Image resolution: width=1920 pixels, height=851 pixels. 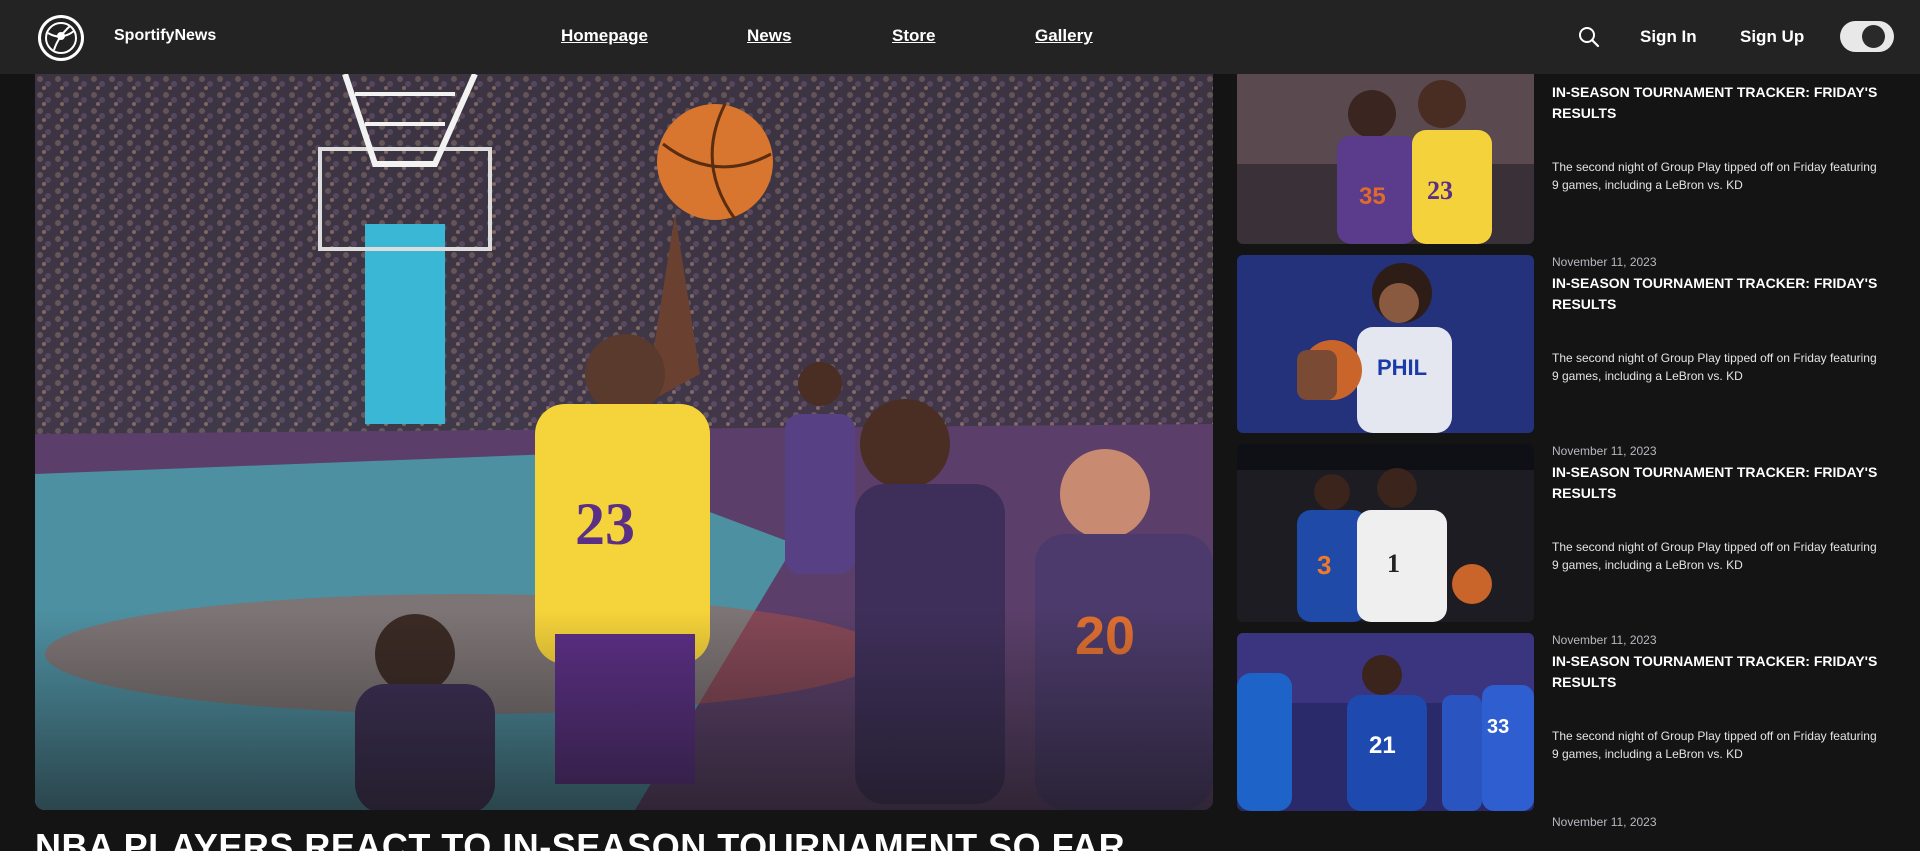 What do you see at coordinates (1372, 196) in the screenshot?
I see `svg-text: 35` at bounding box center [1372, 196].